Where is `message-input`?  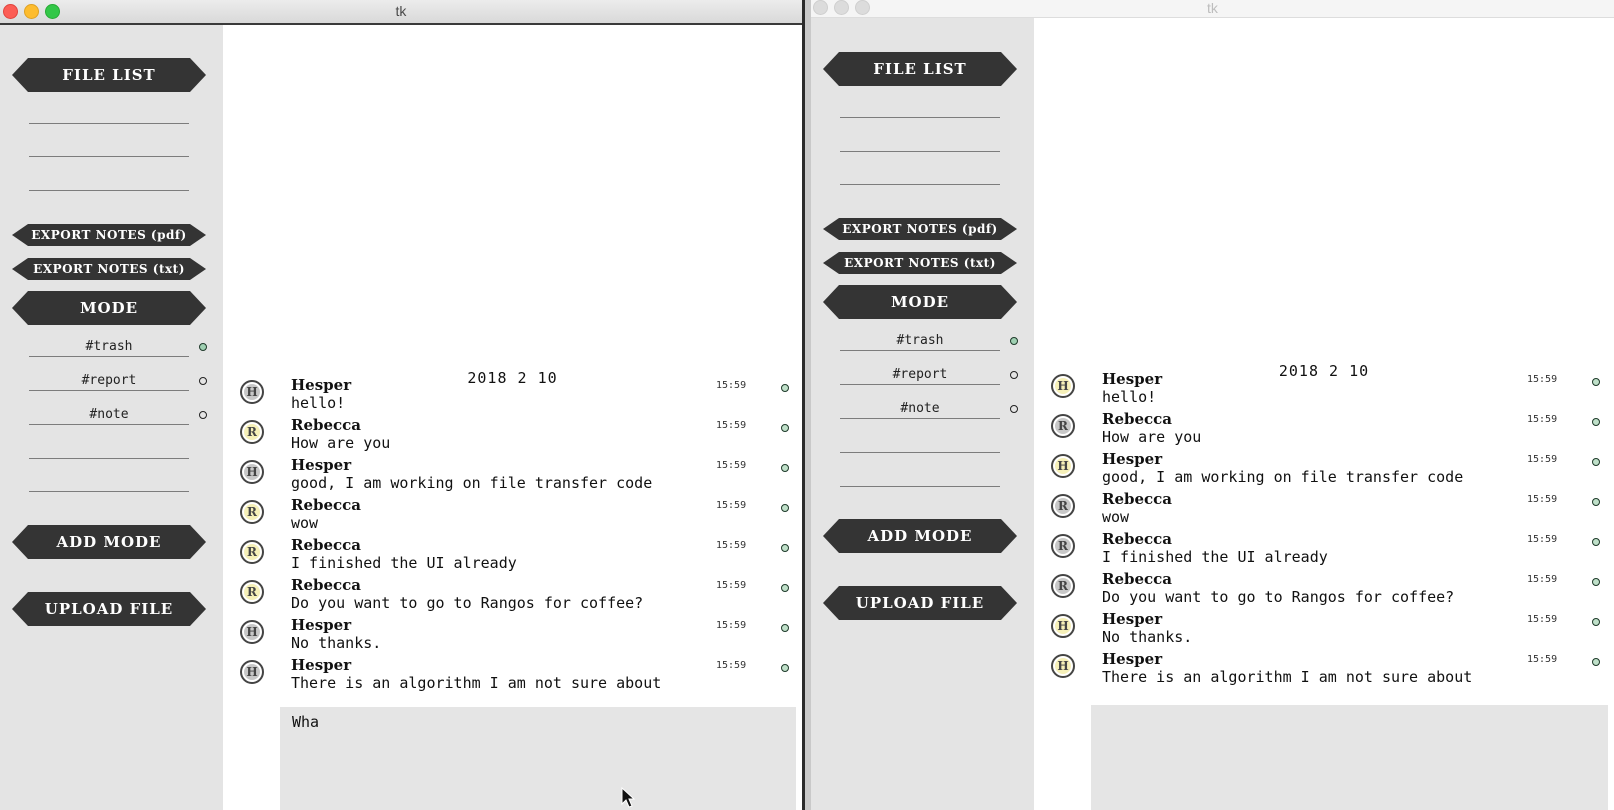
message-input is located at coordinates (1349, 757).